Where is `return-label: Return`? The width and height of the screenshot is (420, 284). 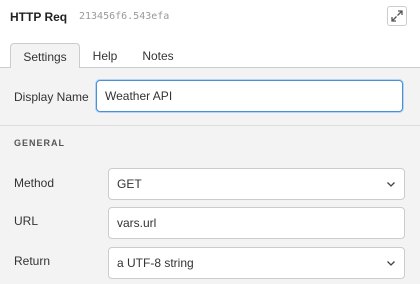 return-label: Return is located at coordinates (32, 261).